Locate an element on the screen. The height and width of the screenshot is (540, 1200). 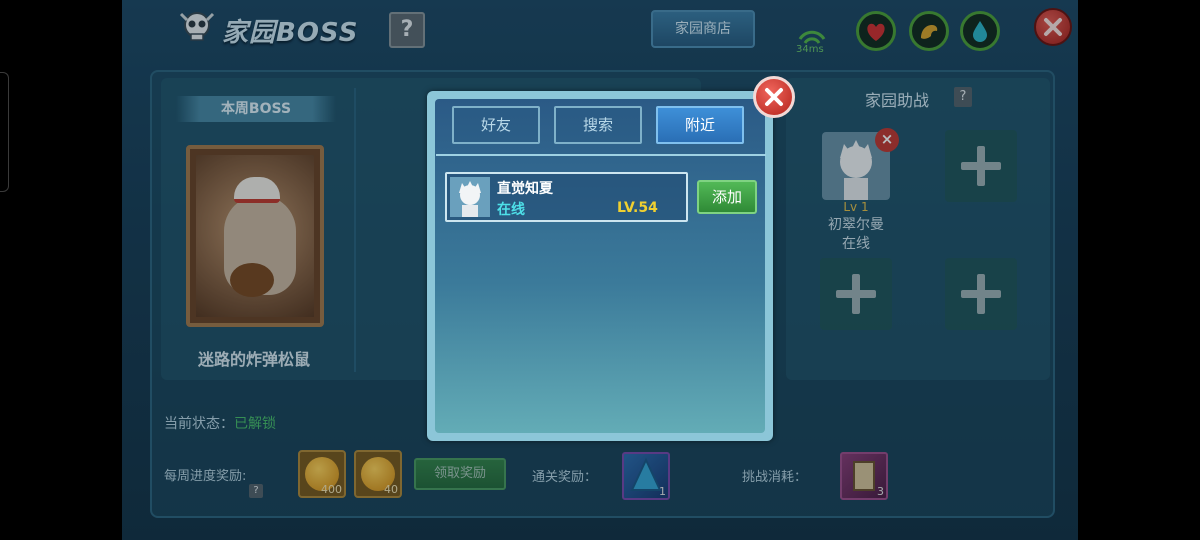
tab-search: 搜索 is located at coordinates (598, 125).